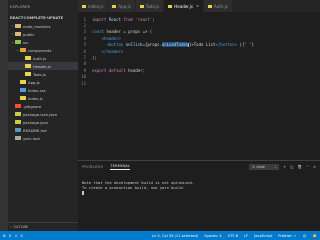  Describe the element at coordinates (233, 236) in the screenshot. I see `encoding: UTF-8` at that location.